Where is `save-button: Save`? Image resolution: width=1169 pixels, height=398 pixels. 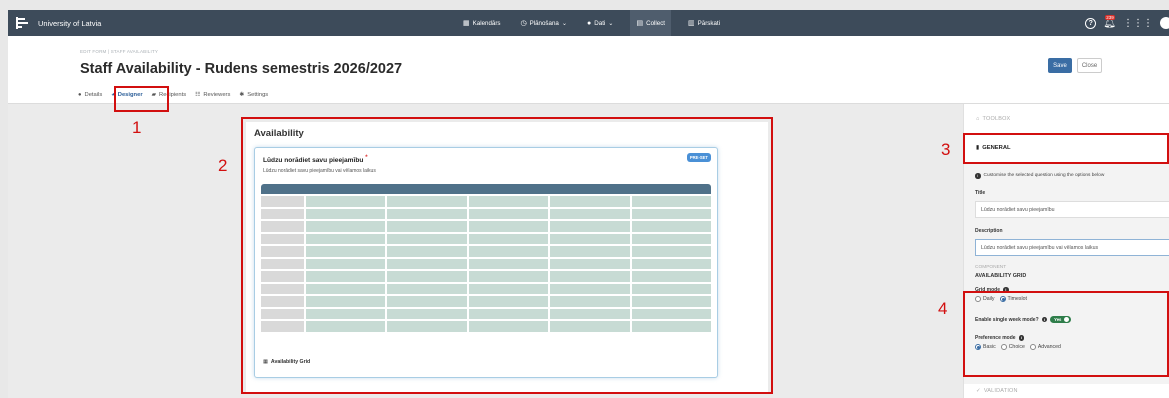 save-button: Save is located at coordinates (1060, 65).